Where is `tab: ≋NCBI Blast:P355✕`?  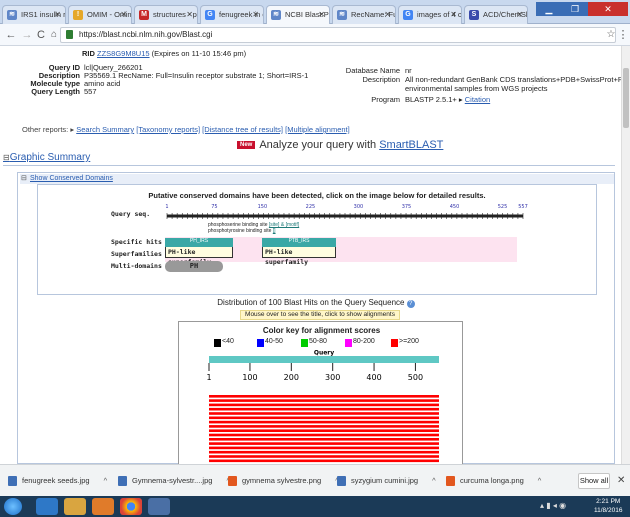 tab: ≋NCBI Blast:P355✕ is located at coordinates (298, 14).